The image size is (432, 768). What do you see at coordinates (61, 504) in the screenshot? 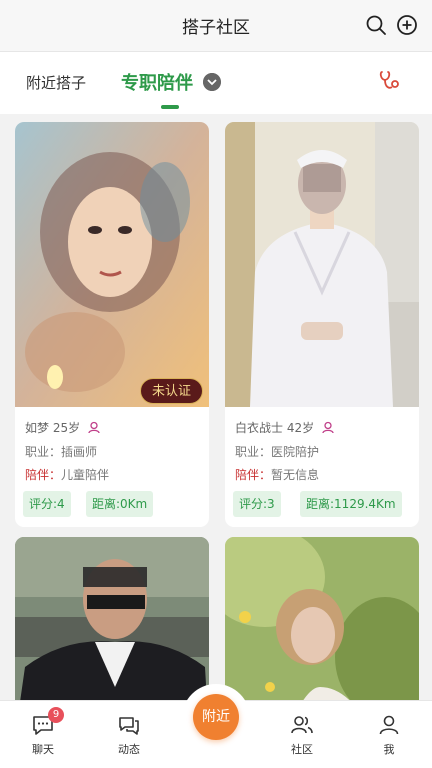
I see `rating-value: 4` at bounding box center [61, 504].